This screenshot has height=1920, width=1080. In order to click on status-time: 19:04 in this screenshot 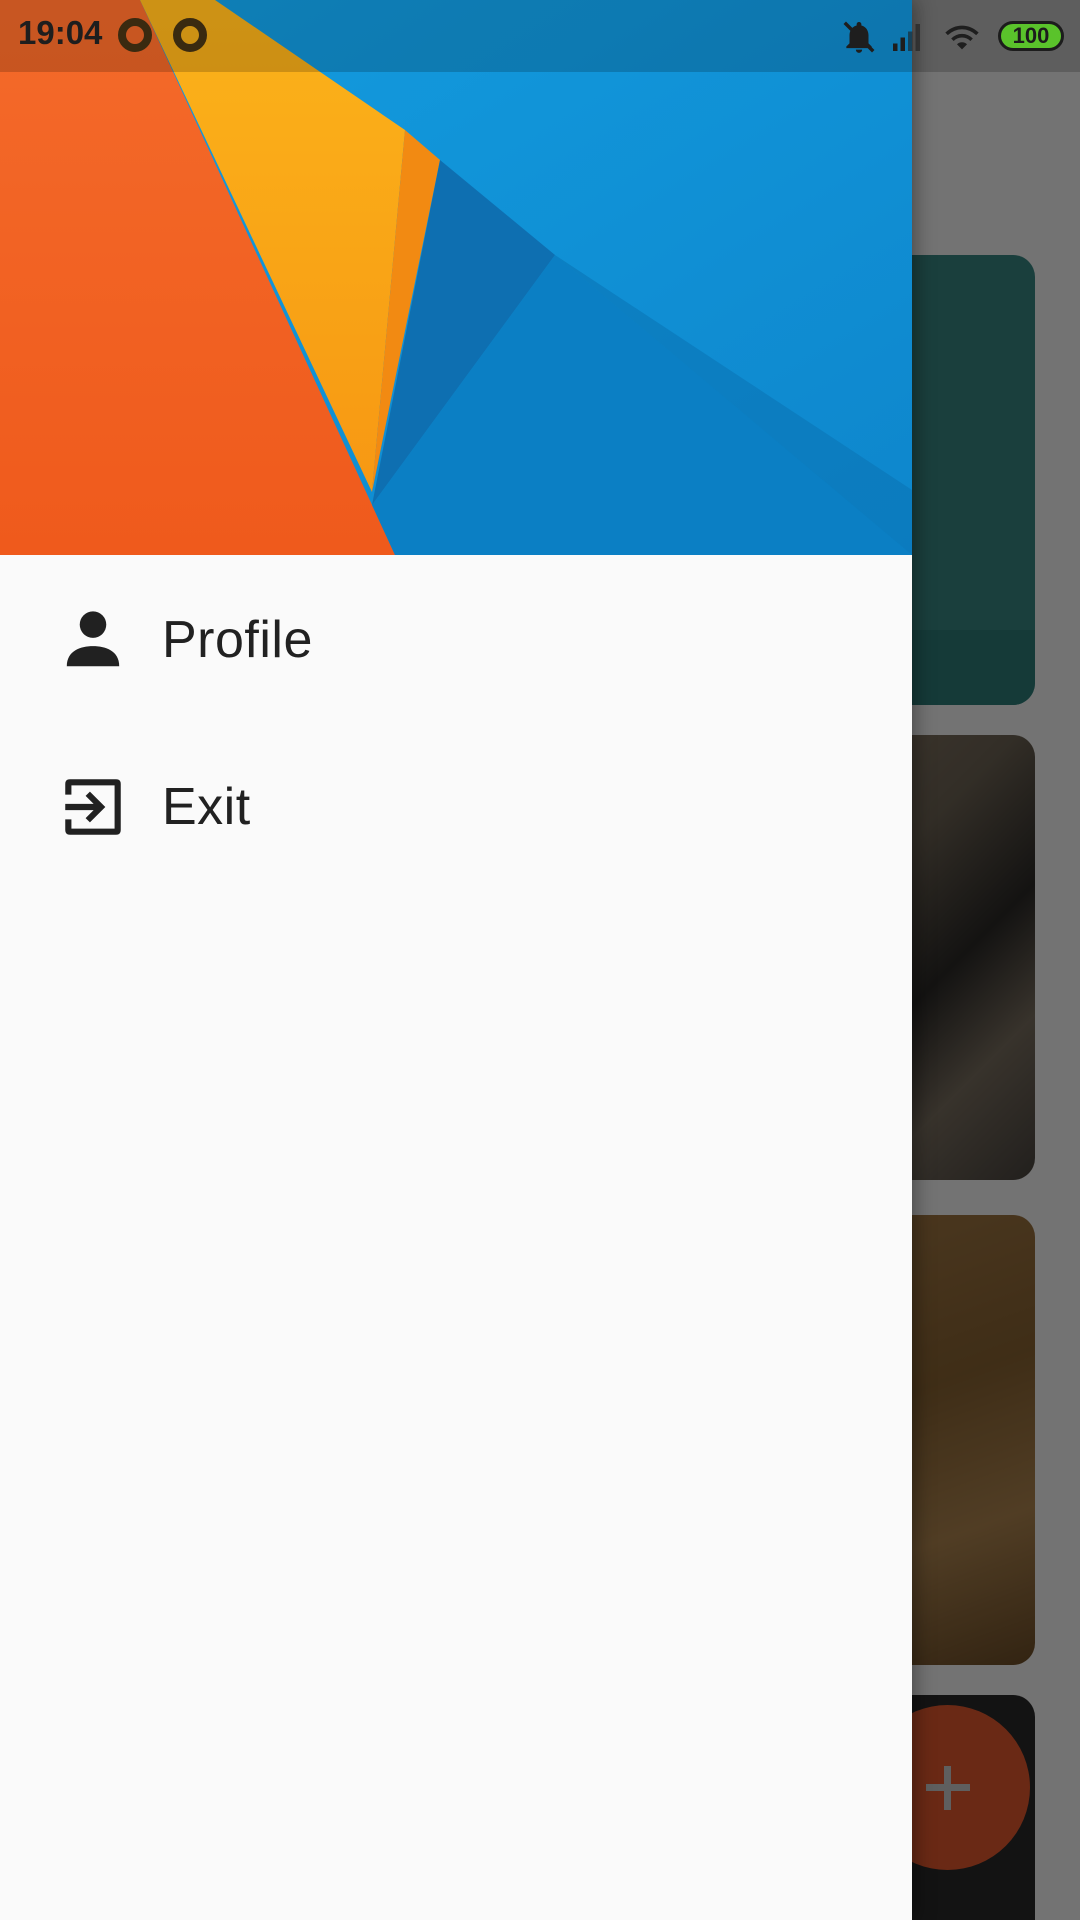, I will do `click(60, 32)`.